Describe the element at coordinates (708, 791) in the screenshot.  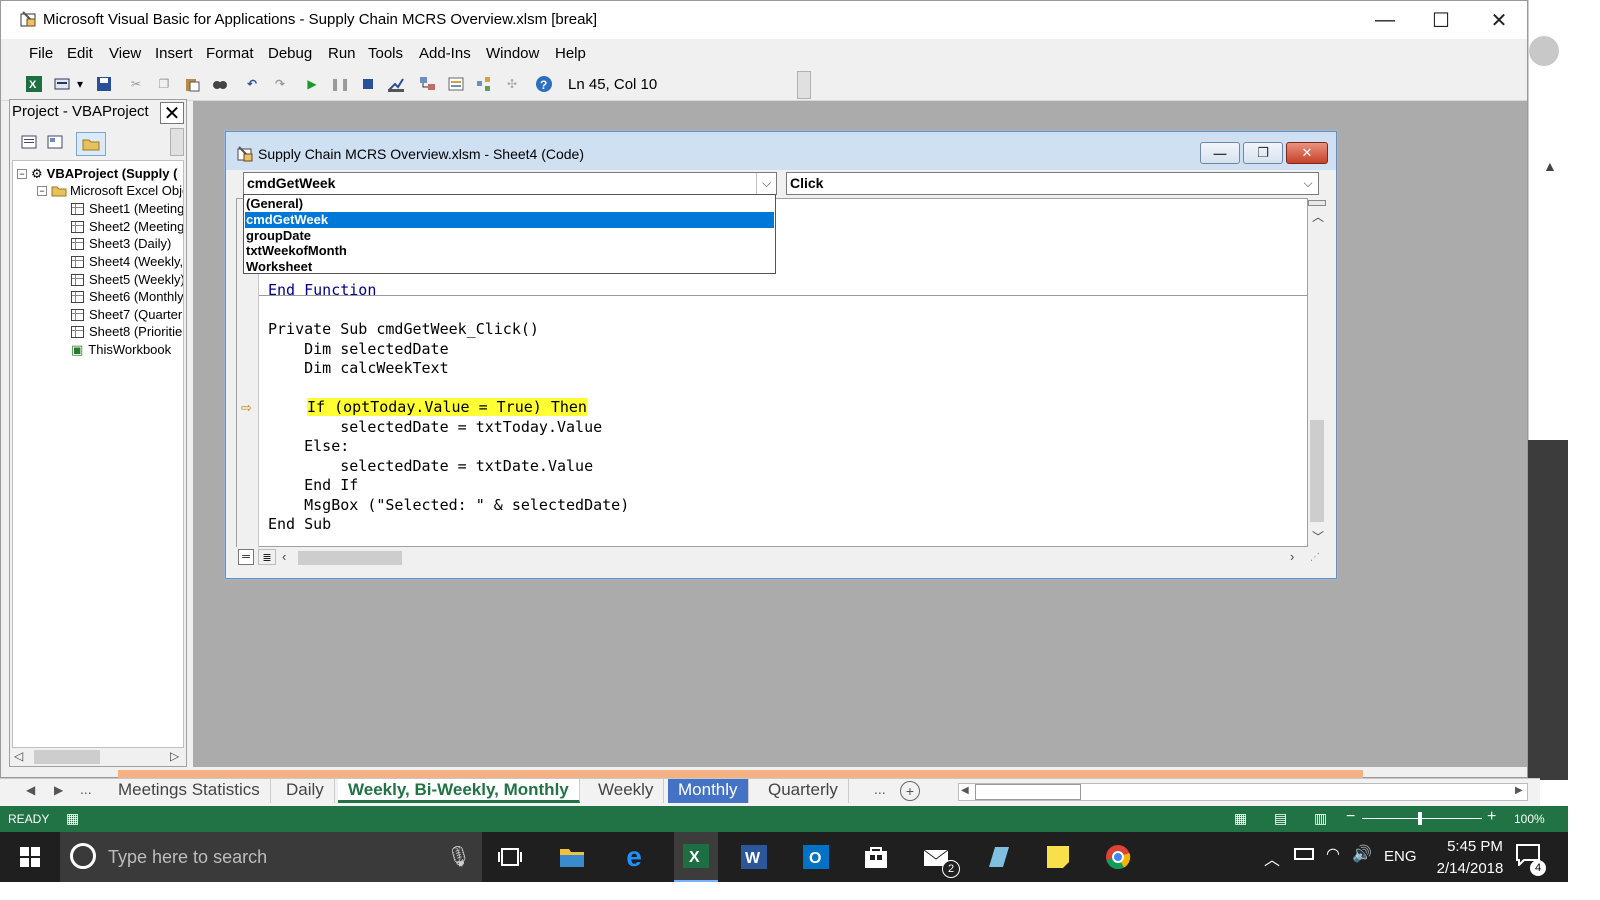
I see `sheet-tab: Monthly` at that location.